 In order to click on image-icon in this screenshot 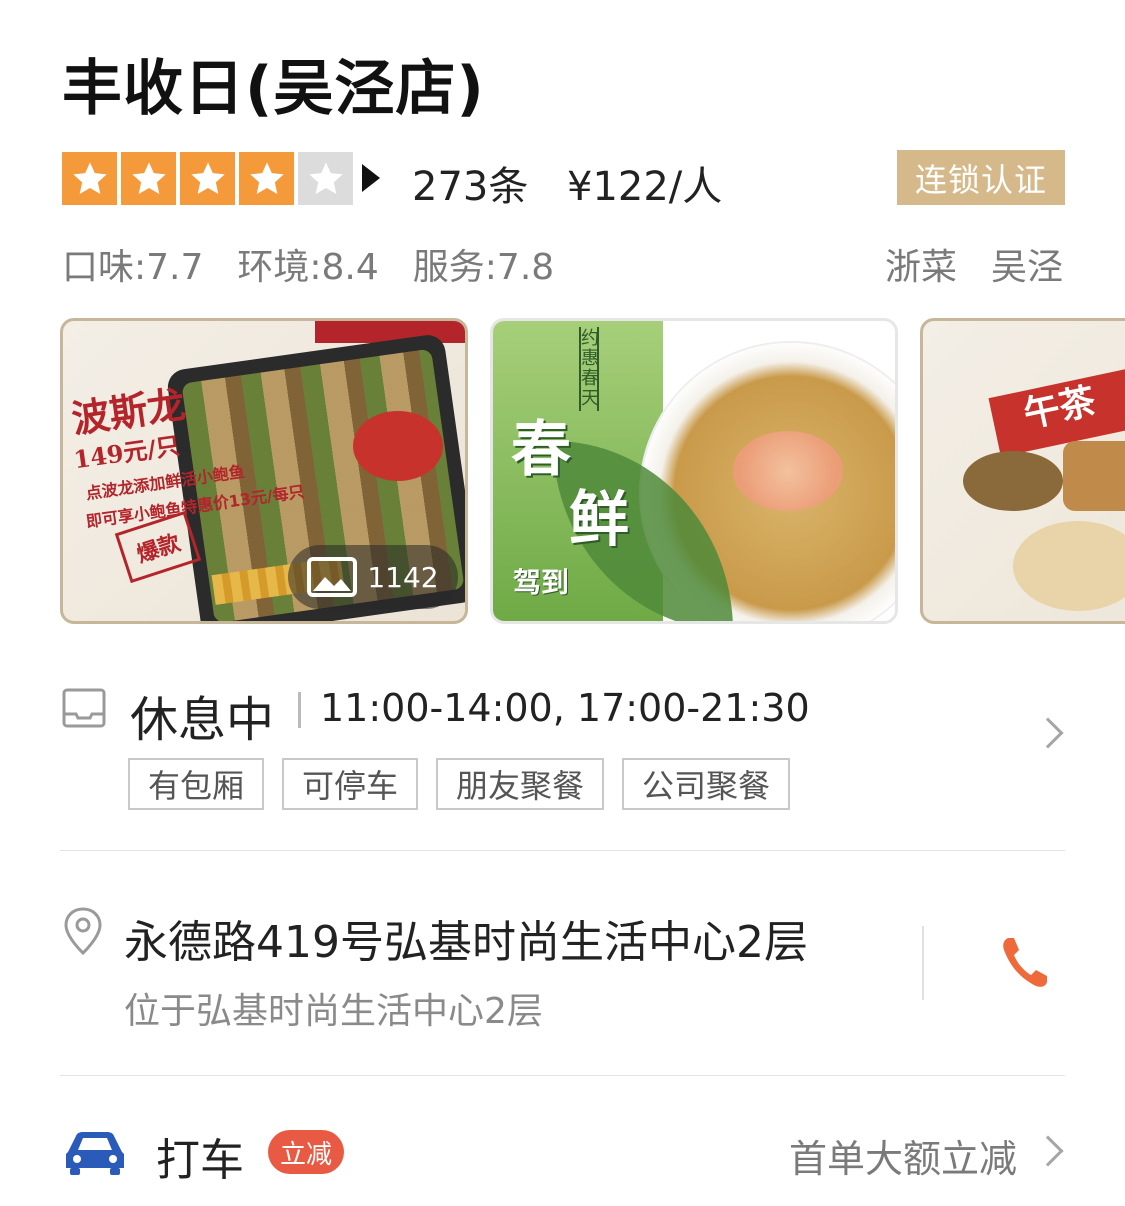, I will do `click(332, 577)`.